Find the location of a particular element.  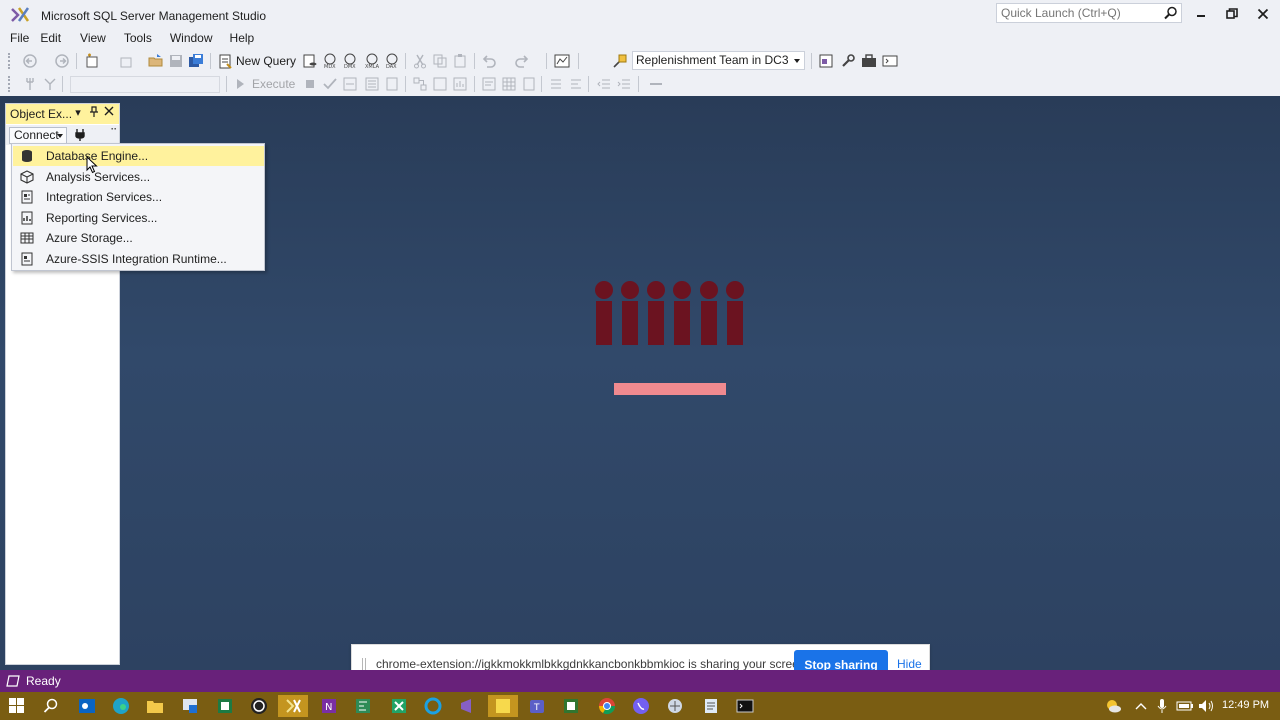

execute-button: Execute is located at coordinates (264, 84).